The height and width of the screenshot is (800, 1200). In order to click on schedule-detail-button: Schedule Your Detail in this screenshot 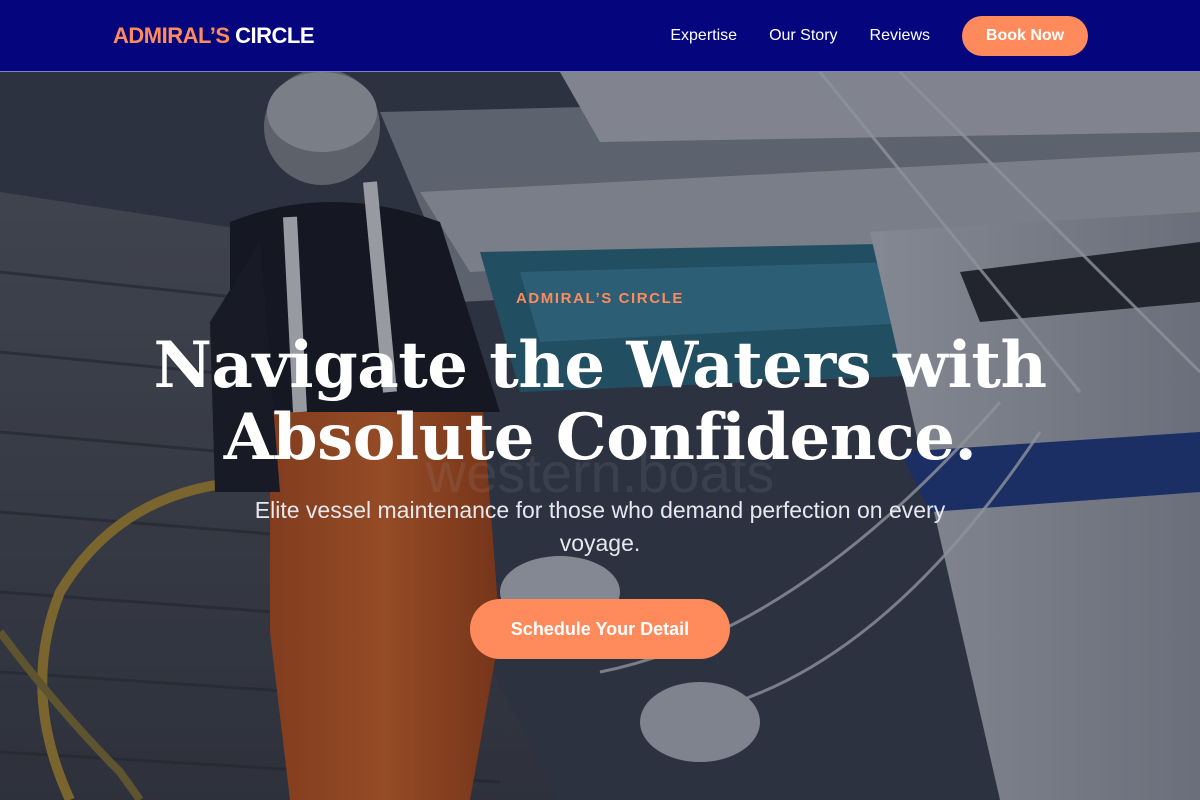, I will do `click(600, 629)`.